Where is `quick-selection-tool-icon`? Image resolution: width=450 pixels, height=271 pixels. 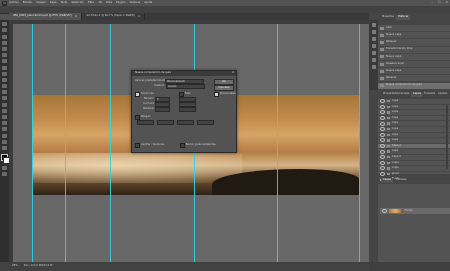 quick-selection-tool-icon is located at coordinates (4, 42).